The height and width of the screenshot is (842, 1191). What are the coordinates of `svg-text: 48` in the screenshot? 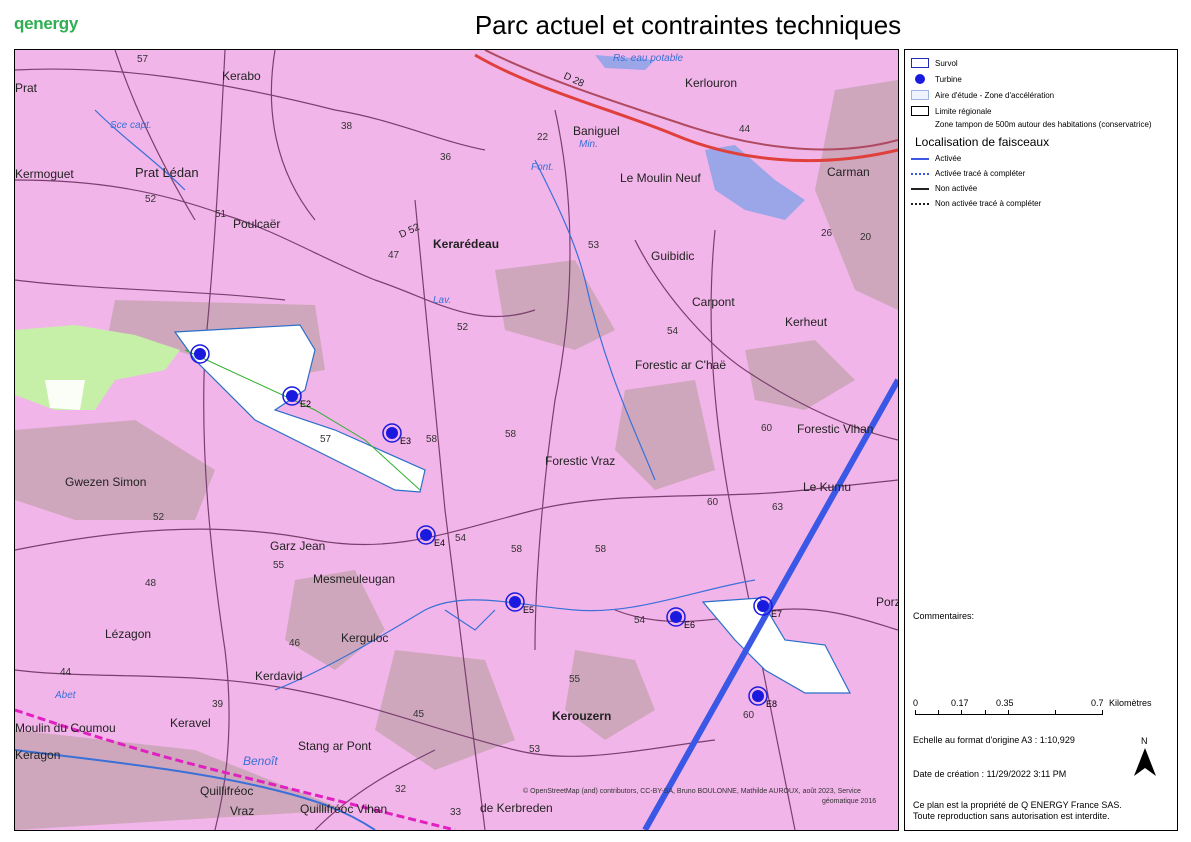 It's located at (151, 583).